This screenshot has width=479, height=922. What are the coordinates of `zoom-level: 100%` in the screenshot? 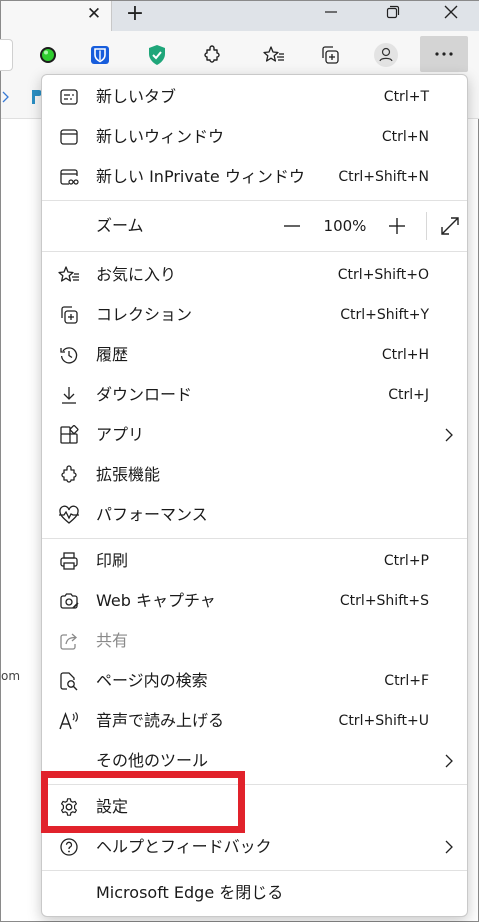 It's located at (345, 226).